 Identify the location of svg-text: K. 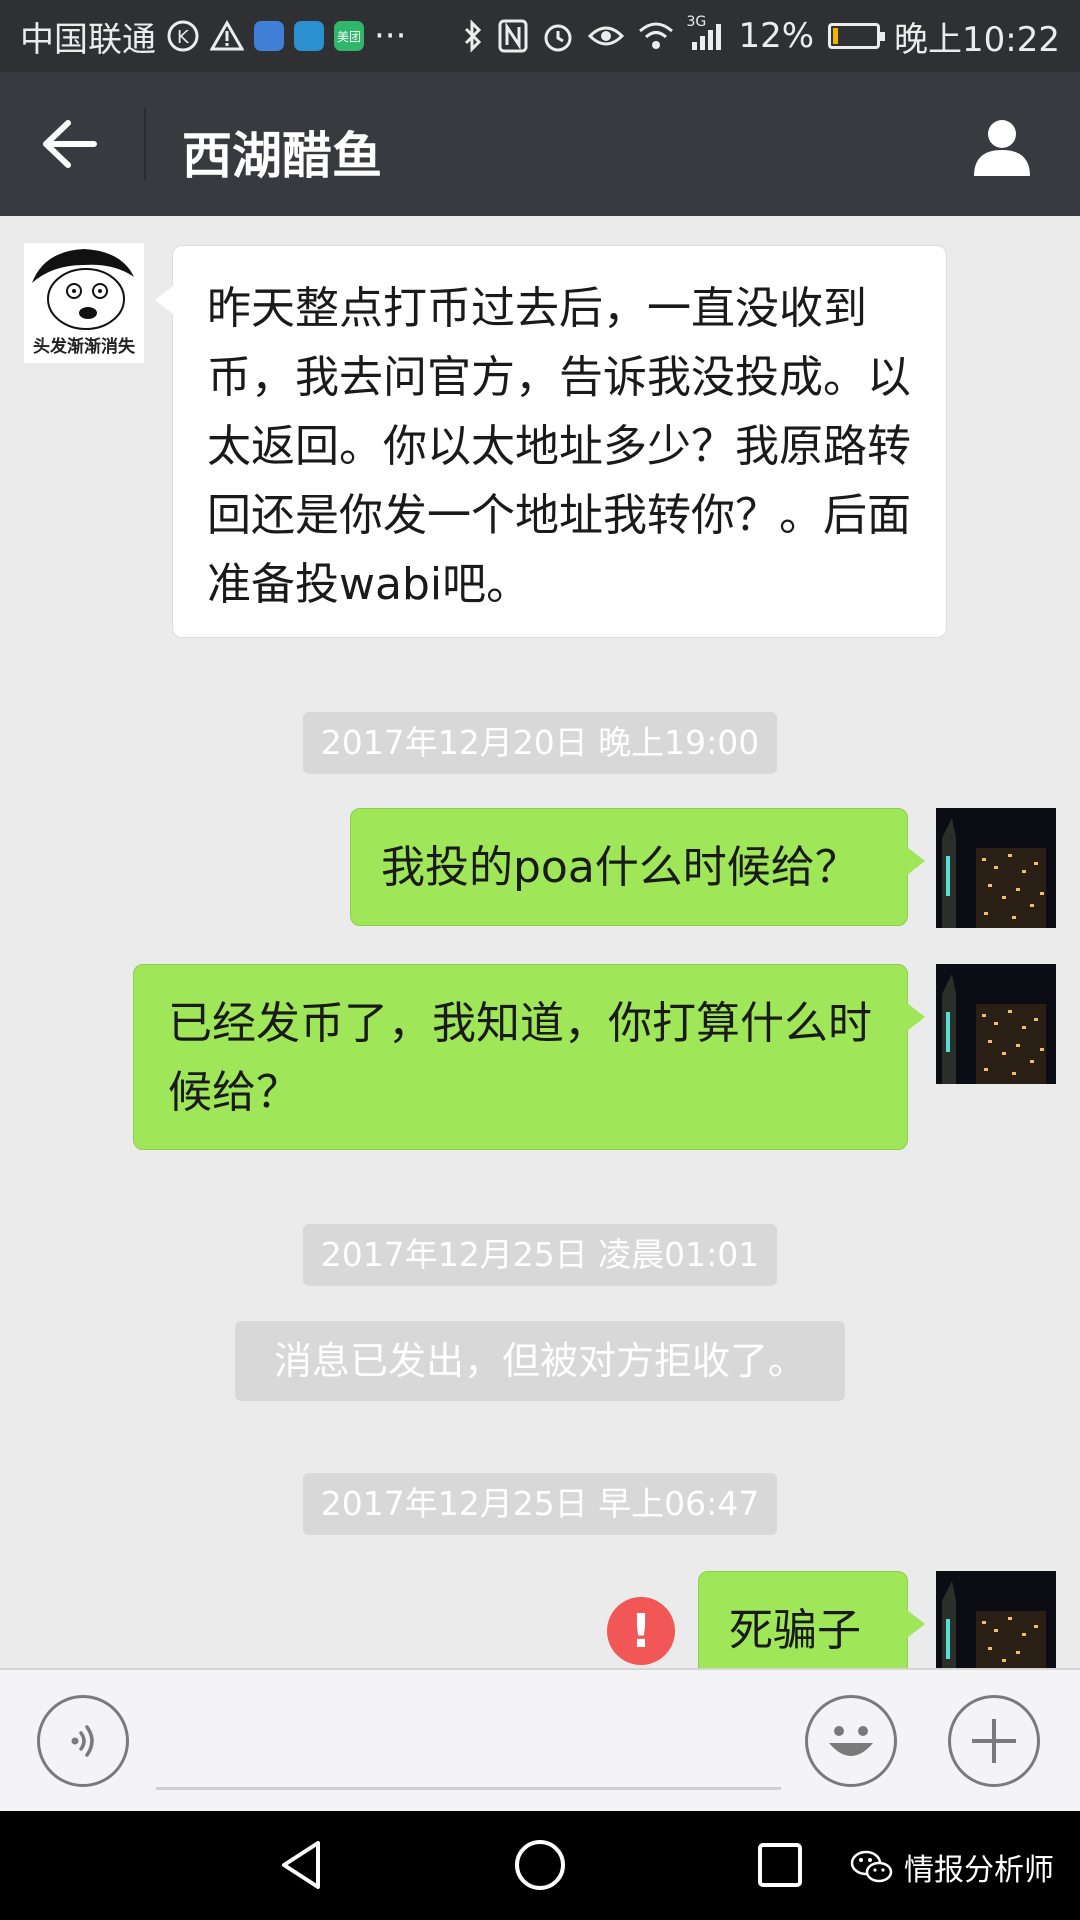
(183, 37).